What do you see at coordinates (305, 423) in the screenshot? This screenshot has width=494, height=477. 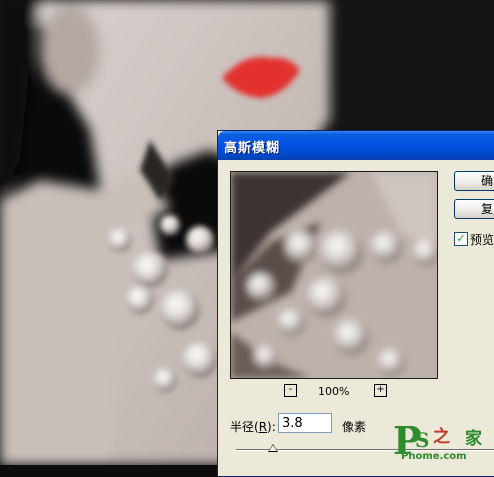 I see `radius-input: 3.8` at bounding box center [305, 423].